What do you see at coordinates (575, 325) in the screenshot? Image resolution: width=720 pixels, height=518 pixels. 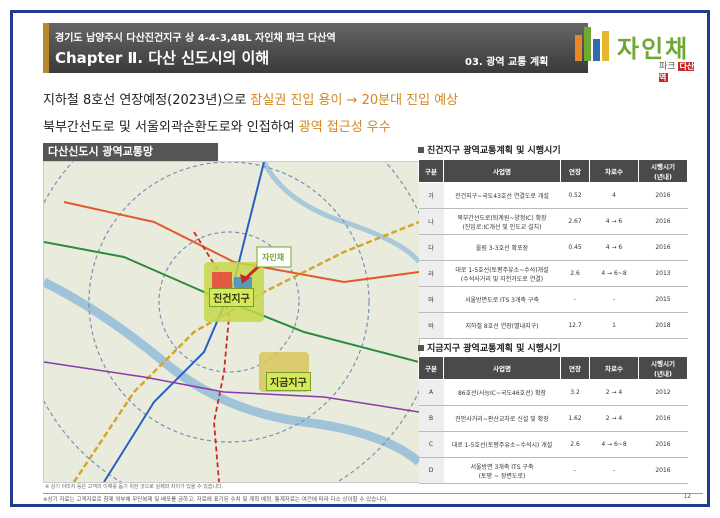 I see `table-cell: 12.7` at bounding box center [575, 325].